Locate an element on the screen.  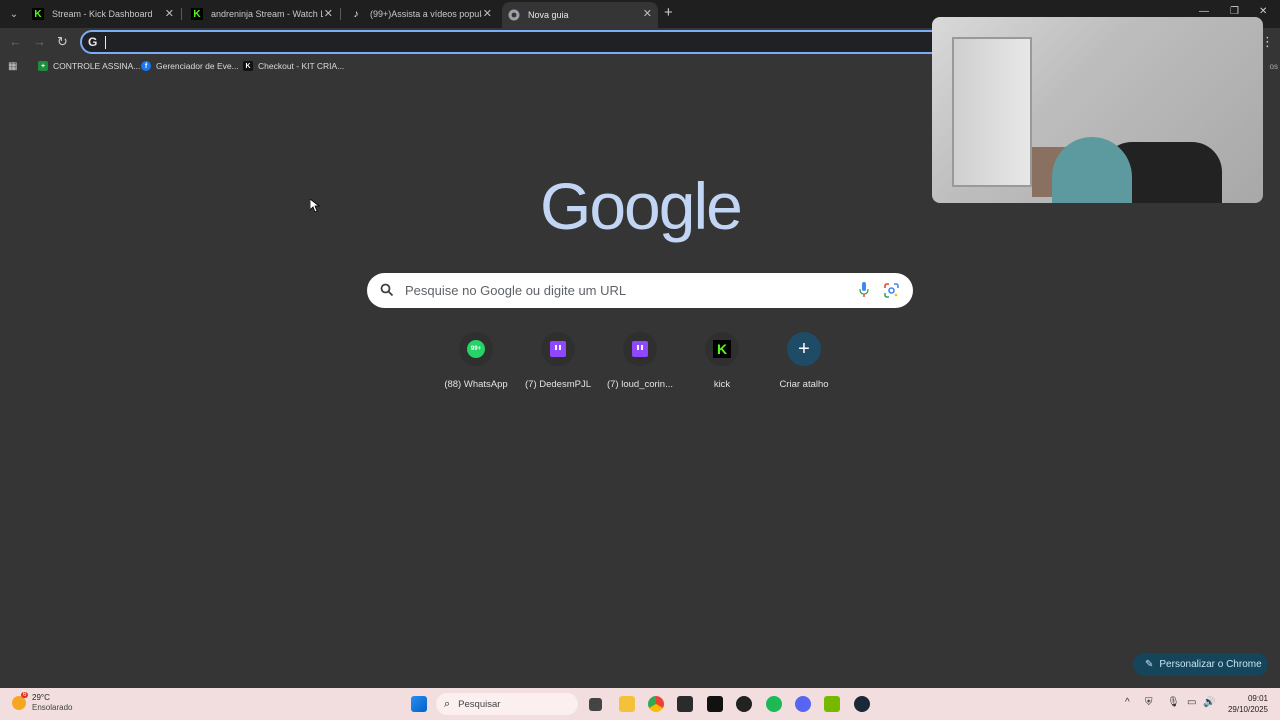
search-icon: ⌕ is located at coordinates (447, 703).